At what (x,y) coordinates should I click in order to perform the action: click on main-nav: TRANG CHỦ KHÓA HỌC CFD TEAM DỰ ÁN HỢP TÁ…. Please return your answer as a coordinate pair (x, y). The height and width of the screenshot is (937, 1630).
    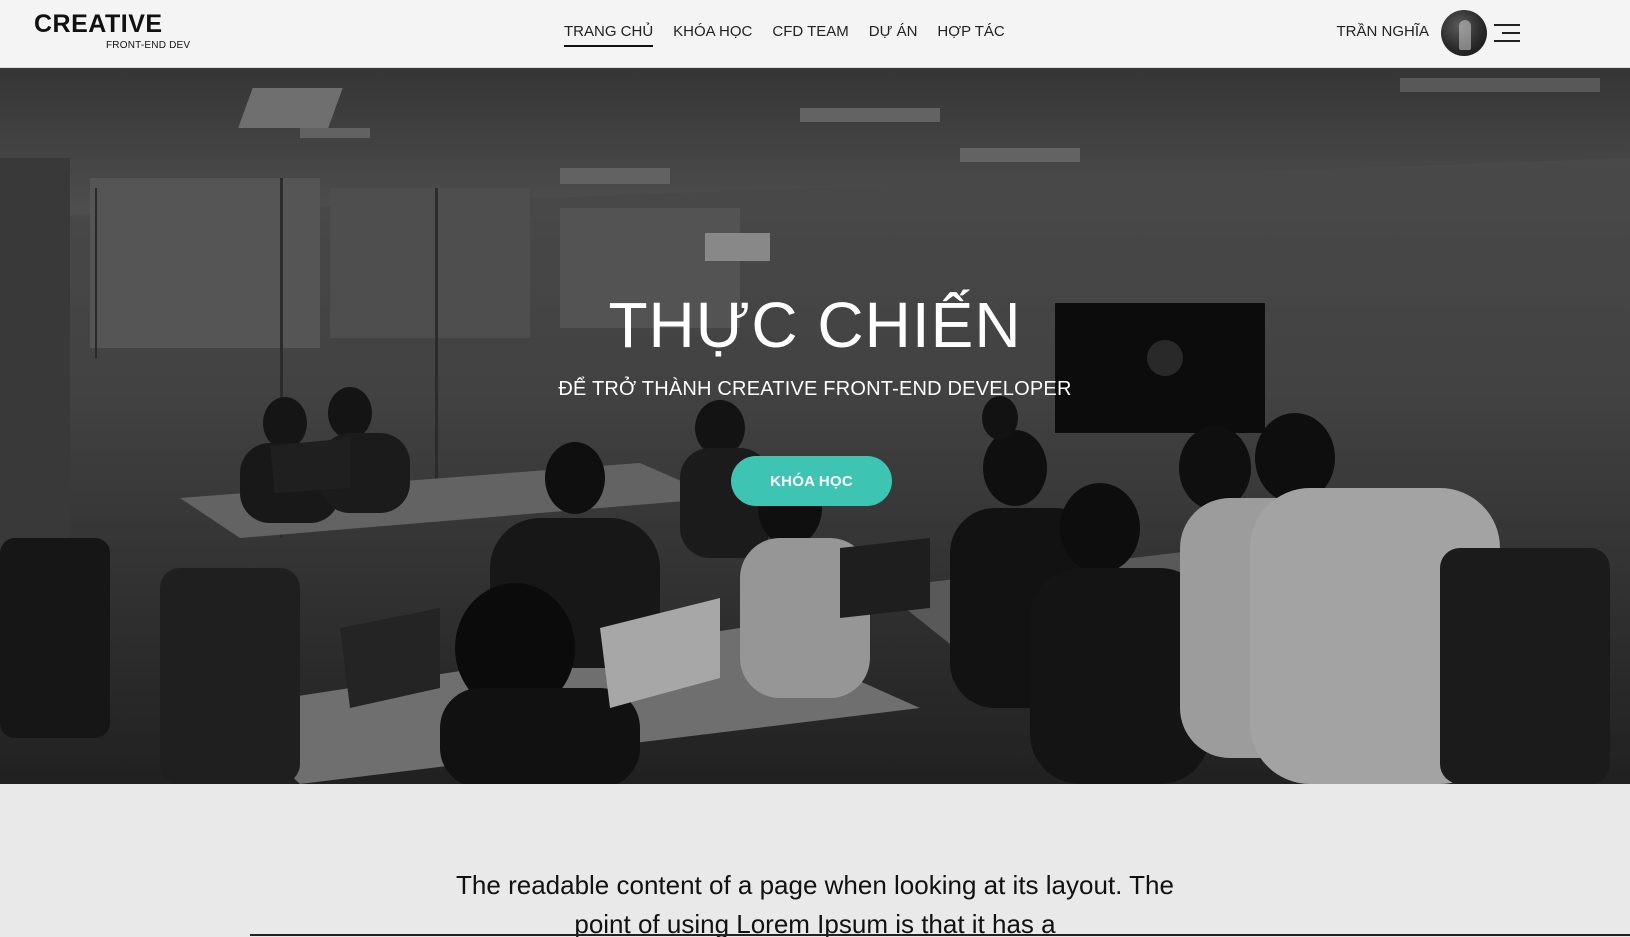
    Looking at the image, I should click on (794, 34).